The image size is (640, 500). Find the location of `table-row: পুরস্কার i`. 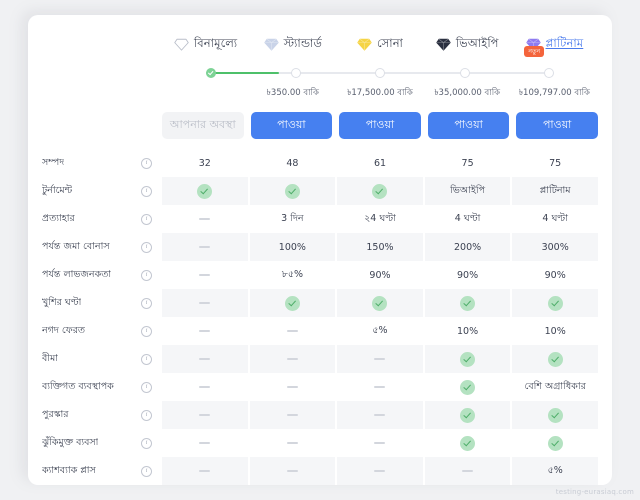

table-row: পুরস্কার i is located at coordinates (313, 415).